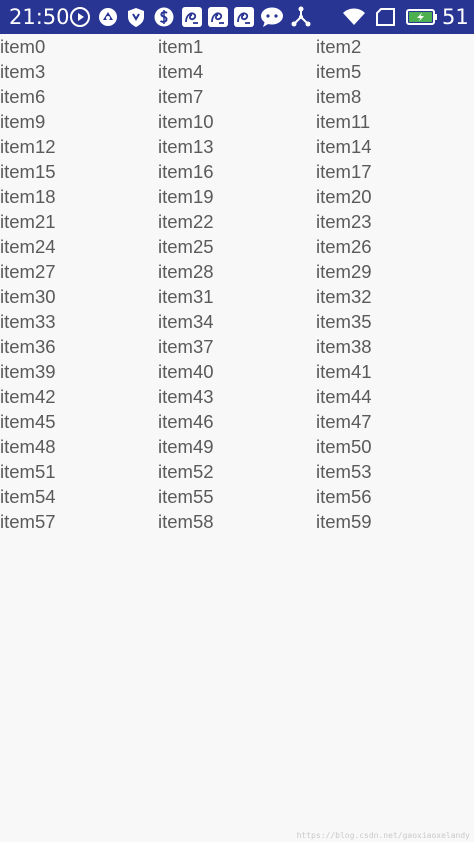 This screenshot has width=474, height=842. What do you see at coordinates (395, 121) in the screenshot?
I see `grid-item: item11` at bounding box center [395, 121].